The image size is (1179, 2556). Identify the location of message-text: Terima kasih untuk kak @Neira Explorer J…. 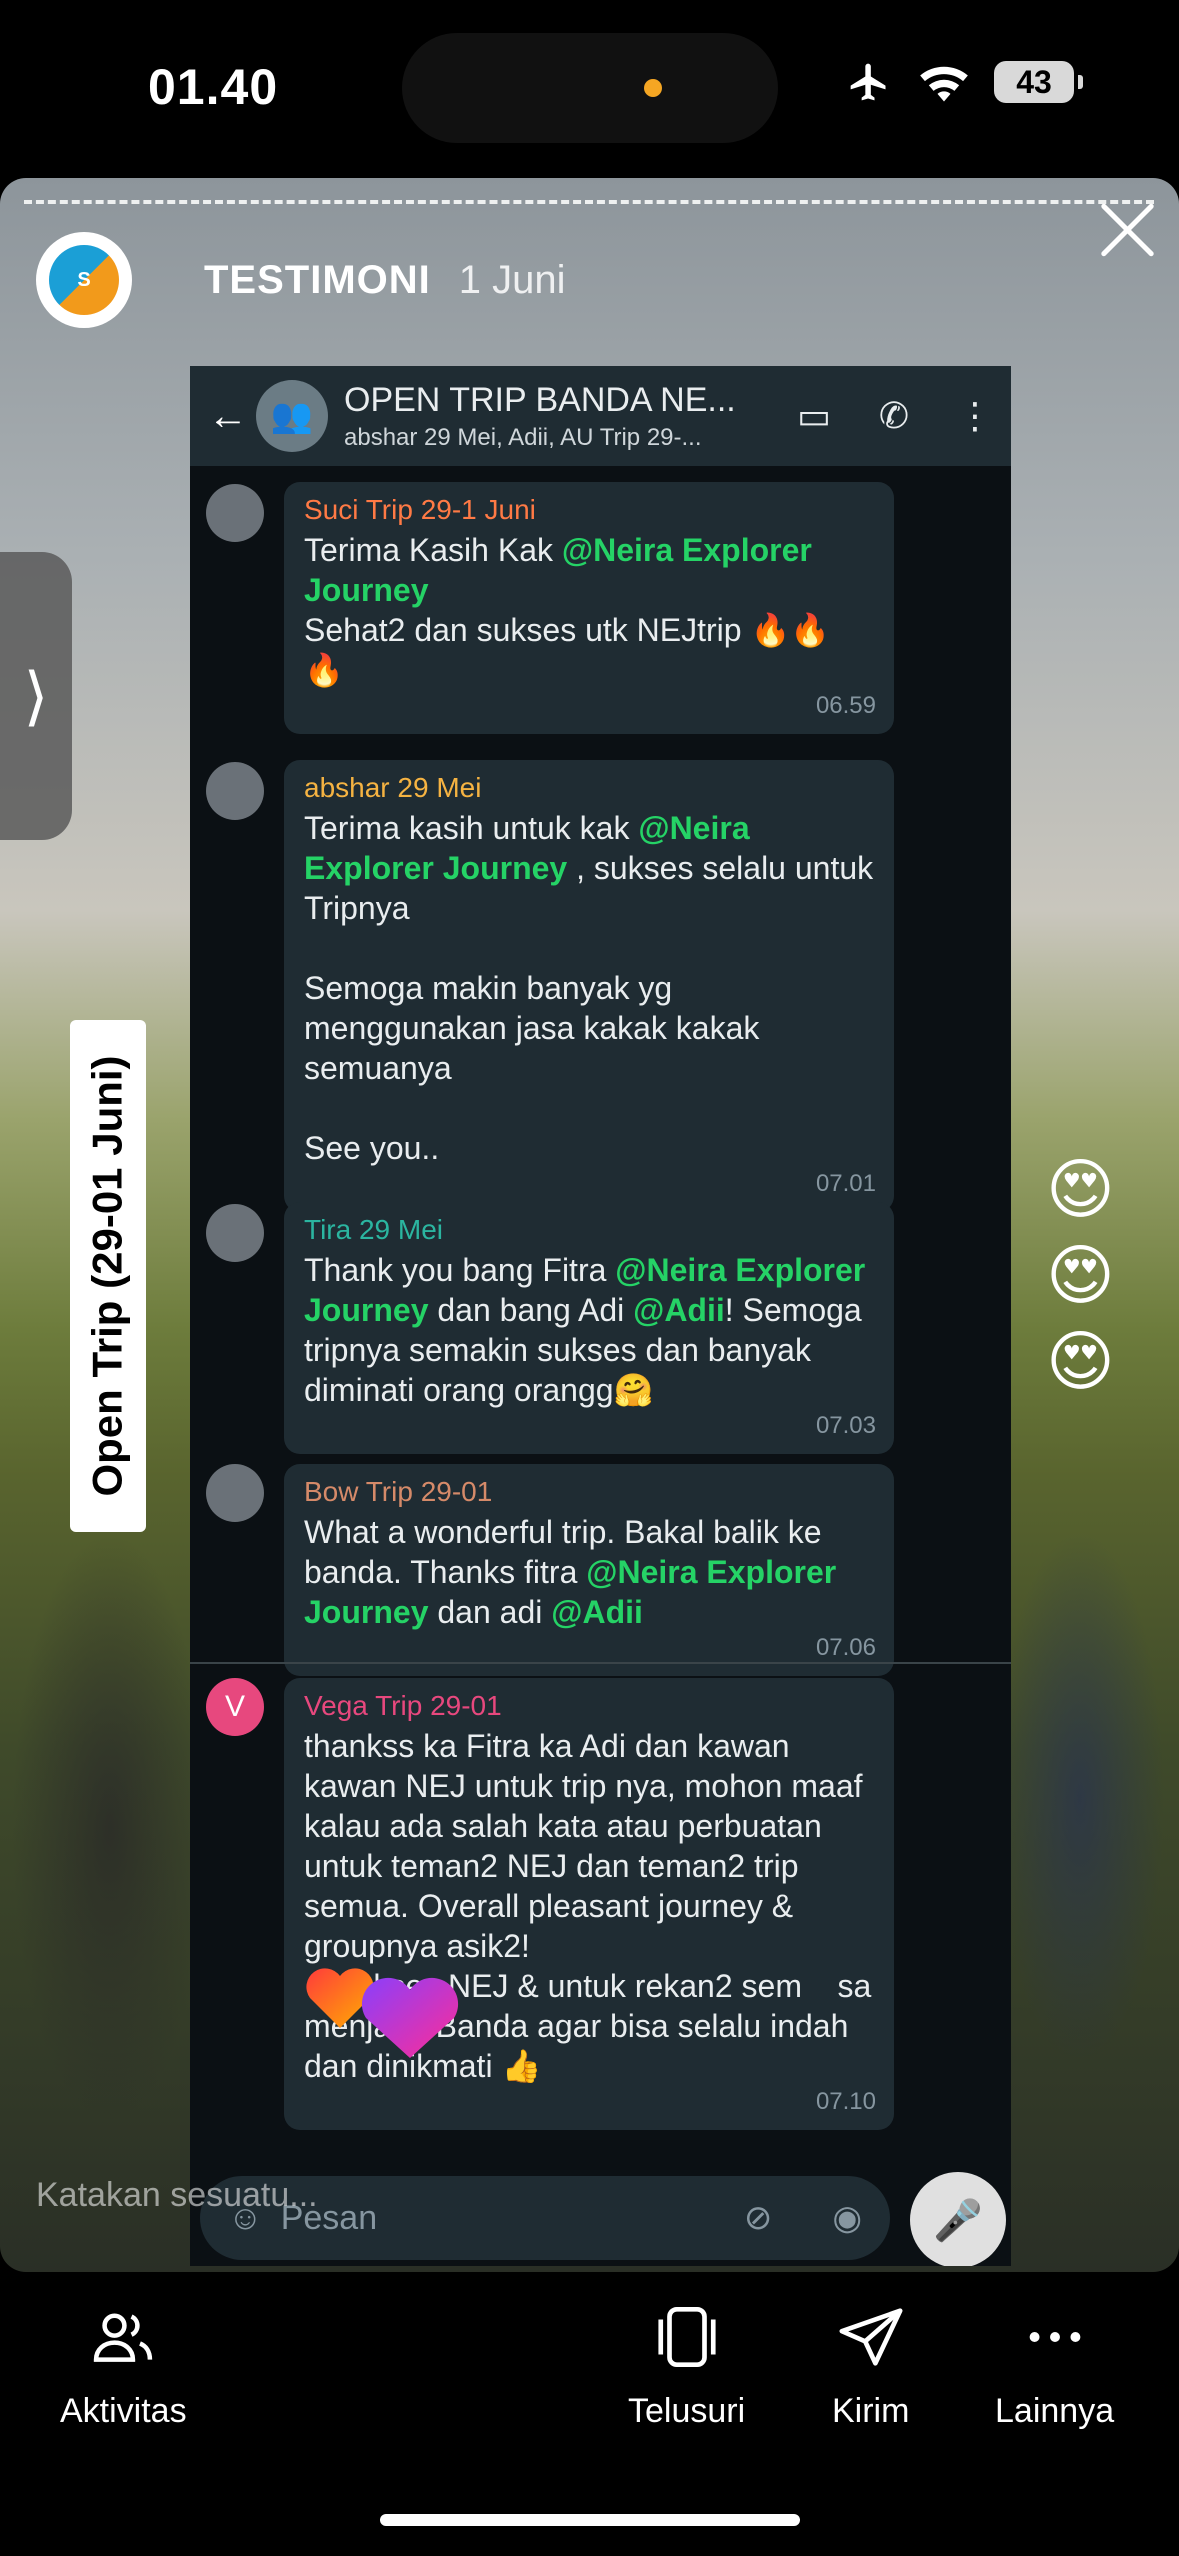
(589, 988).